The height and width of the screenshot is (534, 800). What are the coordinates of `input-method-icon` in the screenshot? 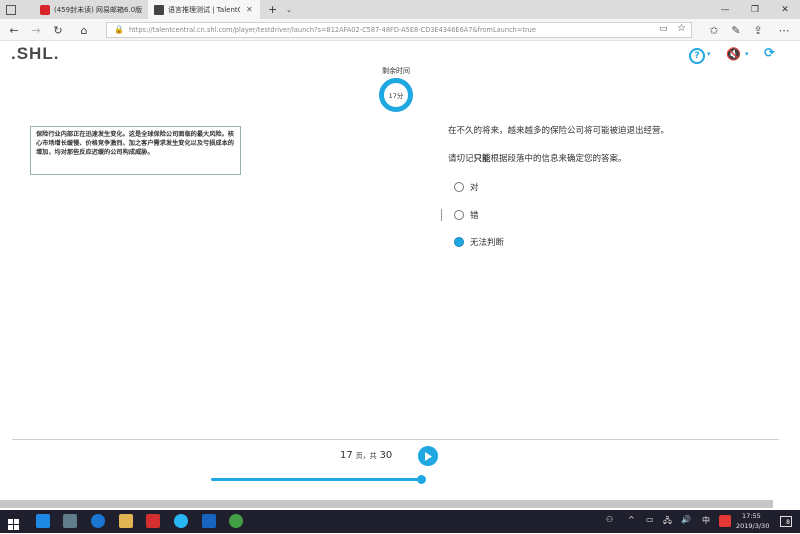 It's located at (725, 521).